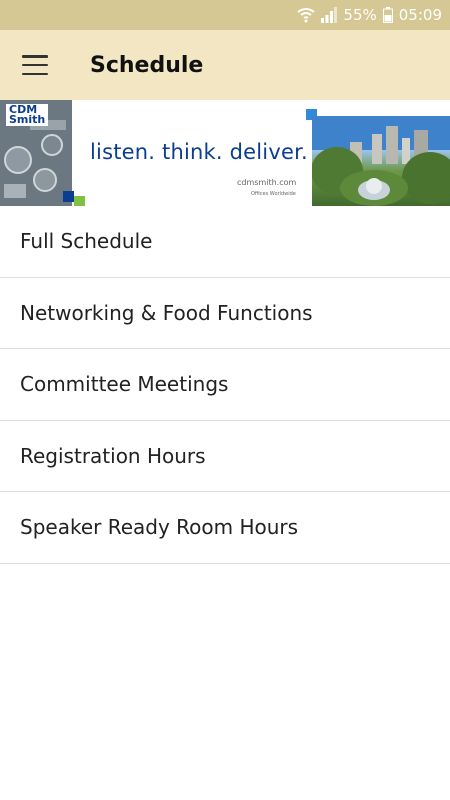 The image size is (450, 800). Describe the element at coordinates (420, 15) in the screenshot. I see `clock: 05:09` at that location.